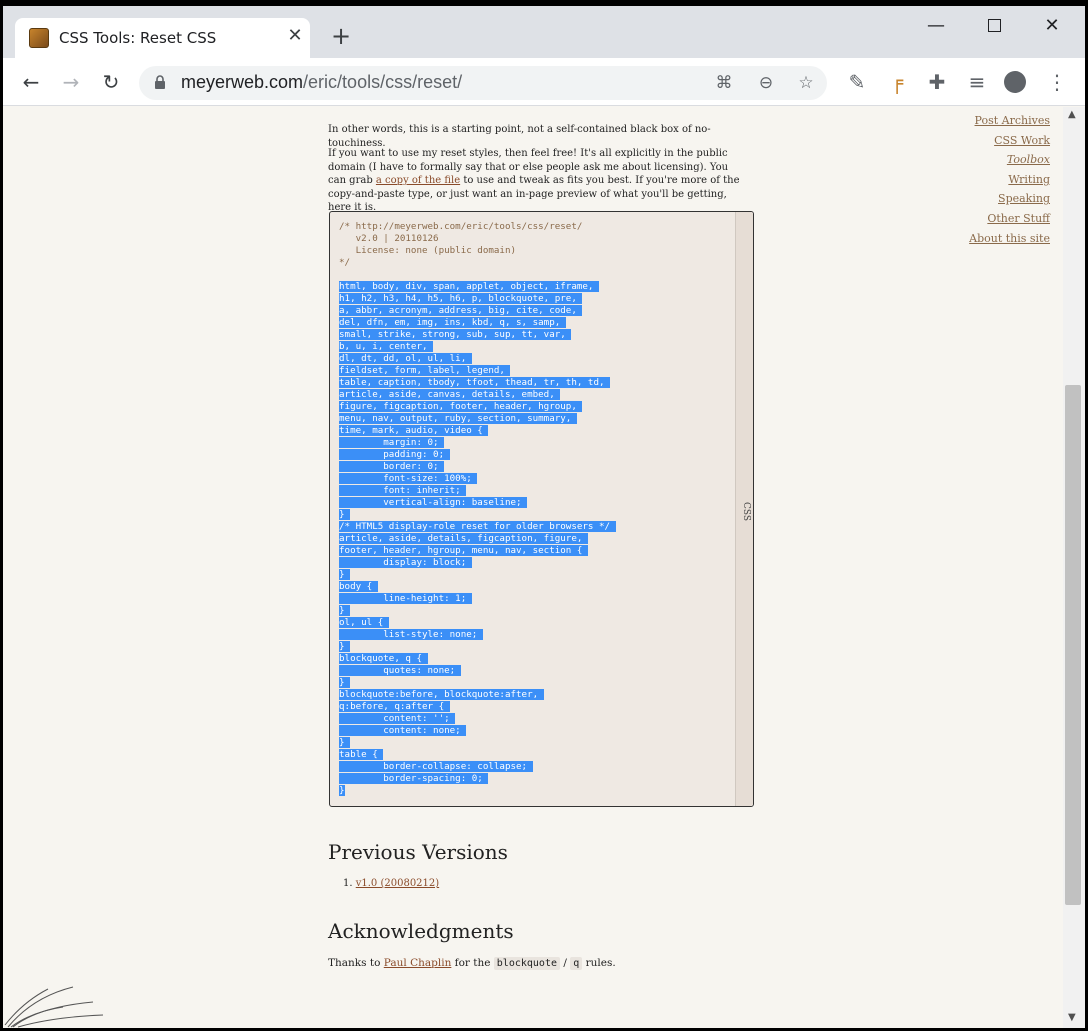 The width and height of the screenshot is (1088, 1031). I want to click on code-line: blockquote, q {, so click(383, 658).